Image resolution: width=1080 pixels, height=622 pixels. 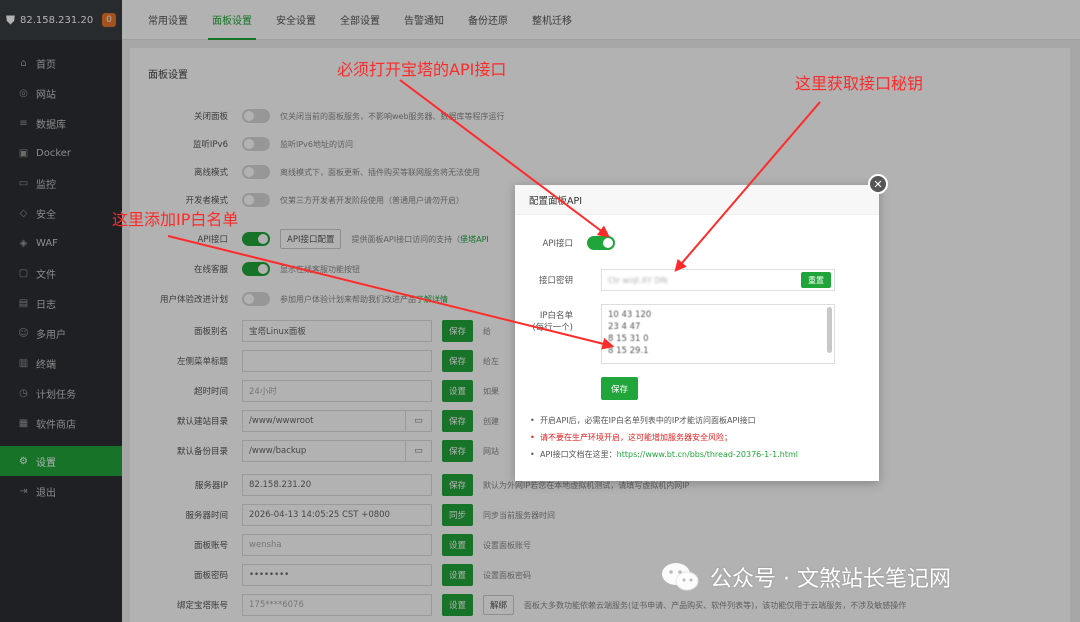 I want to click on api-label: API接口, so click(x=557, y=244).